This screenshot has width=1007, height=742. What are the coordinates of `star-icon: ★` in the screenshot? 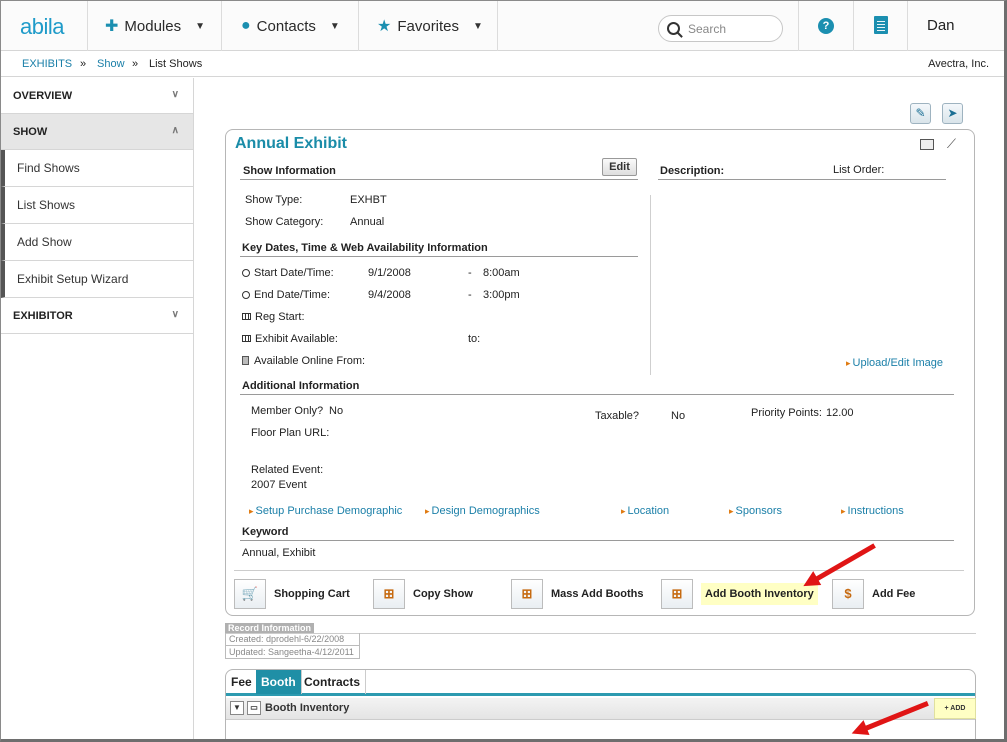 It's located at (384, 26).